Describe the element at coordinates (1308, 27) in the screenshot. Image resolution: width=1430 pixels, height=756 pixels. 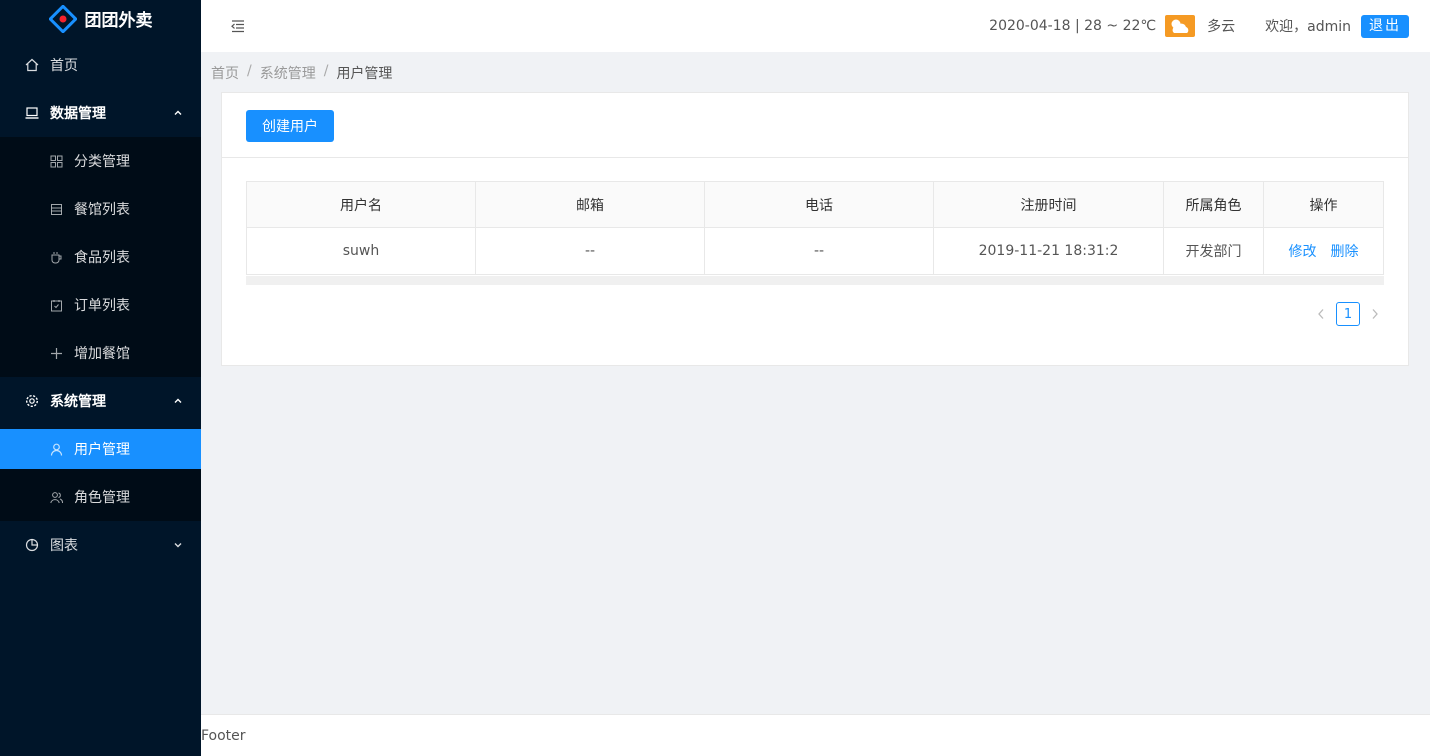
I see `welcome-text: 欢迎，admin` at that location.